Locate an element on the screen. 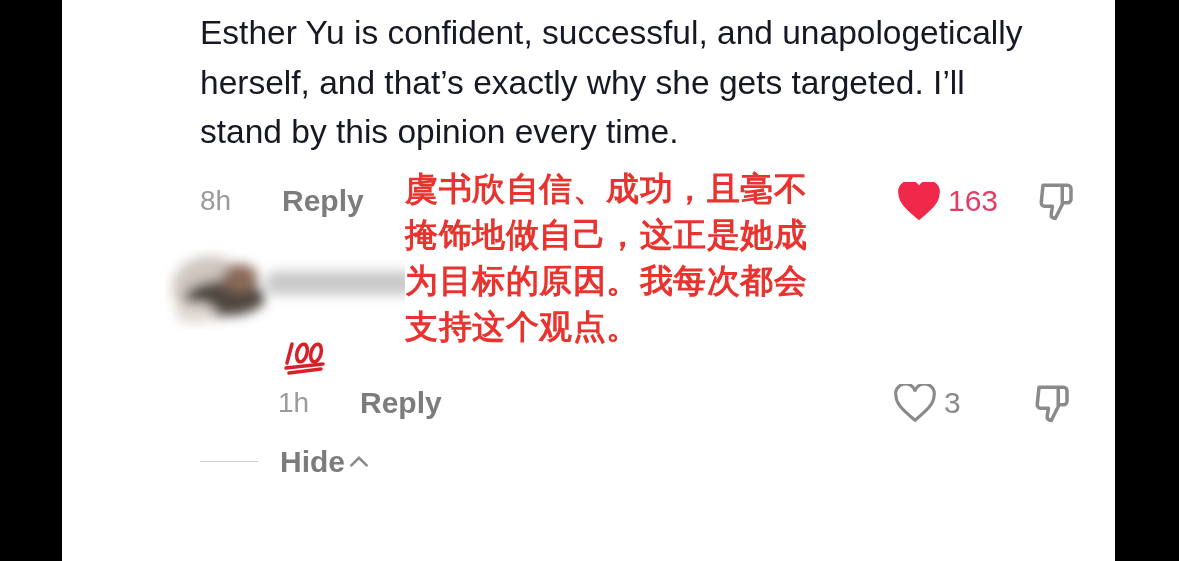 The width and height of the screenshot is (1179, 561). comment-time: 8h is located at coordinates (216, 200).